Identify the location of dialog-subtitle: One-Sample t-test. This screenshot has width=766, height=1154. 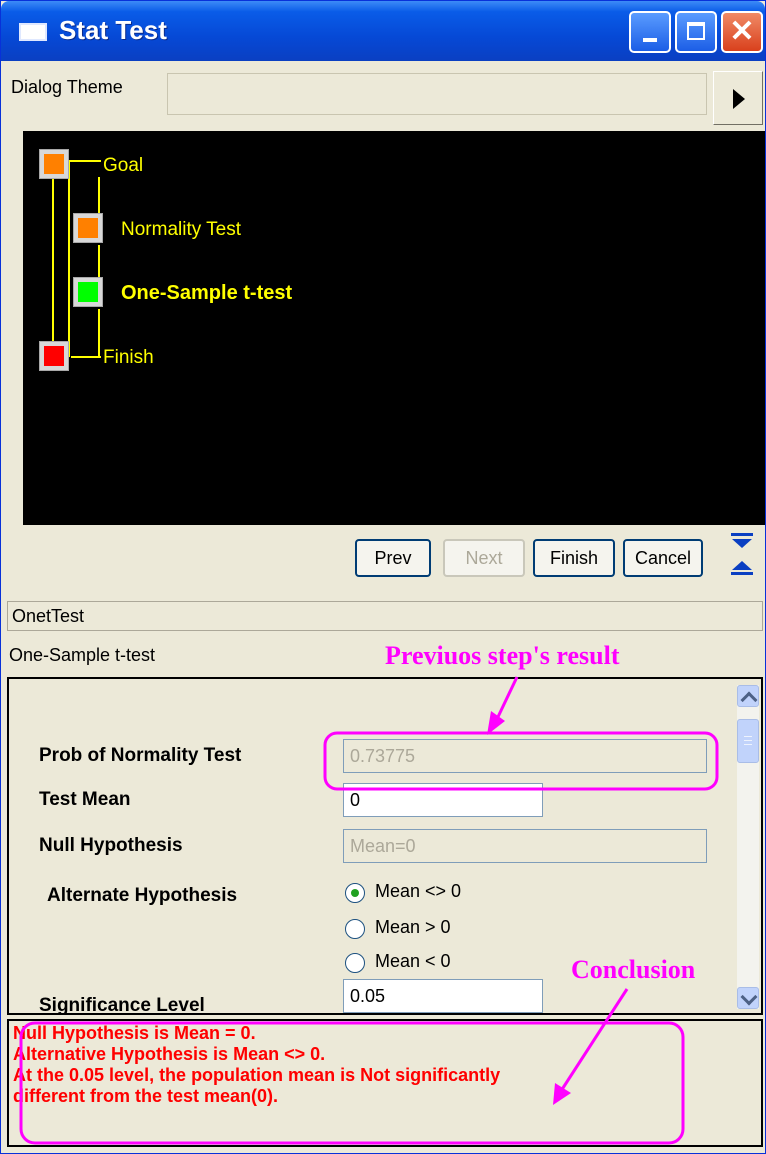
(82, 655).